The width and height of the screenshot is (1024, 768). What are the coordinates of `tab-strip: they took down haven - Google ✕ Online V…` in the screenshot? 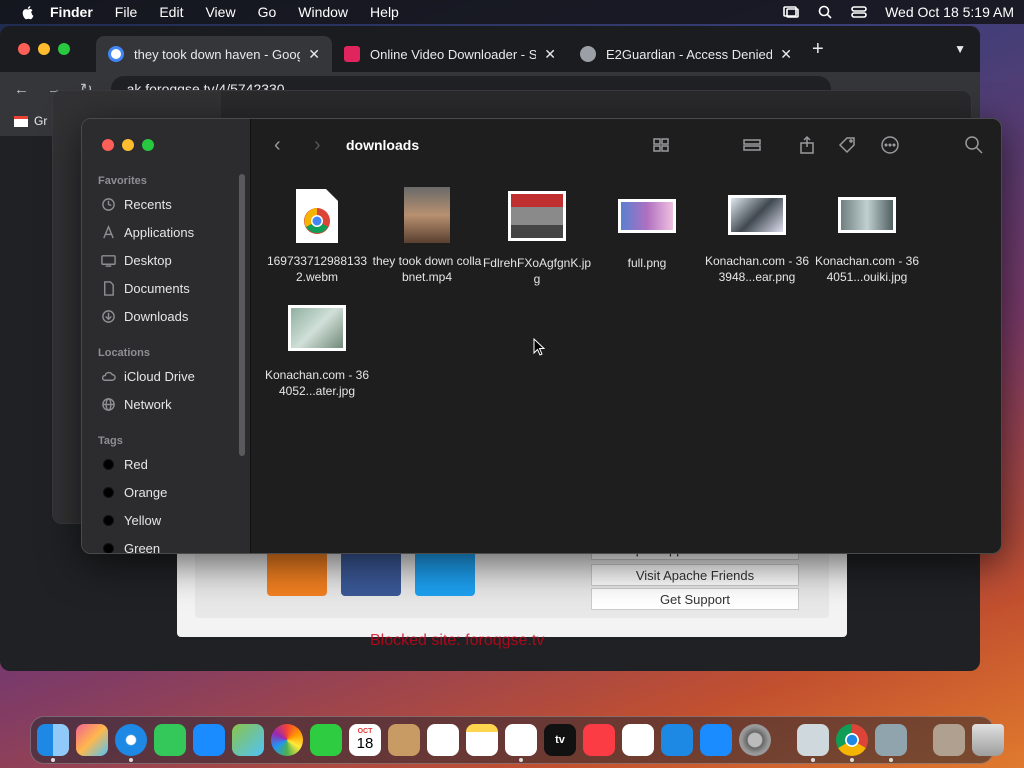 It's located at (490, 49).